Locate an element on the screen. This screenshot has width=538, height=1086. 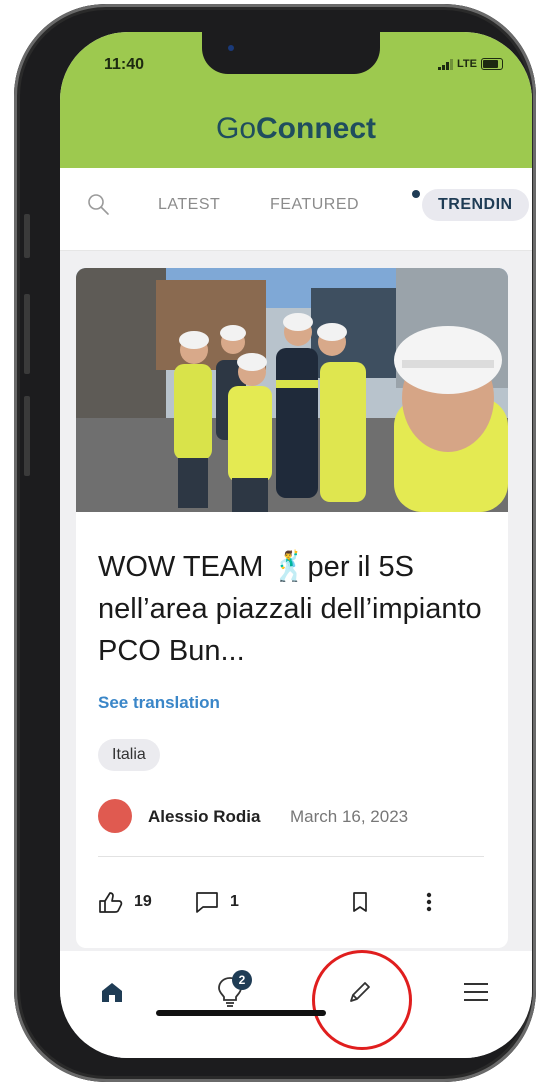
bottom-nav: 2 is located at coordinates (296, 1004).